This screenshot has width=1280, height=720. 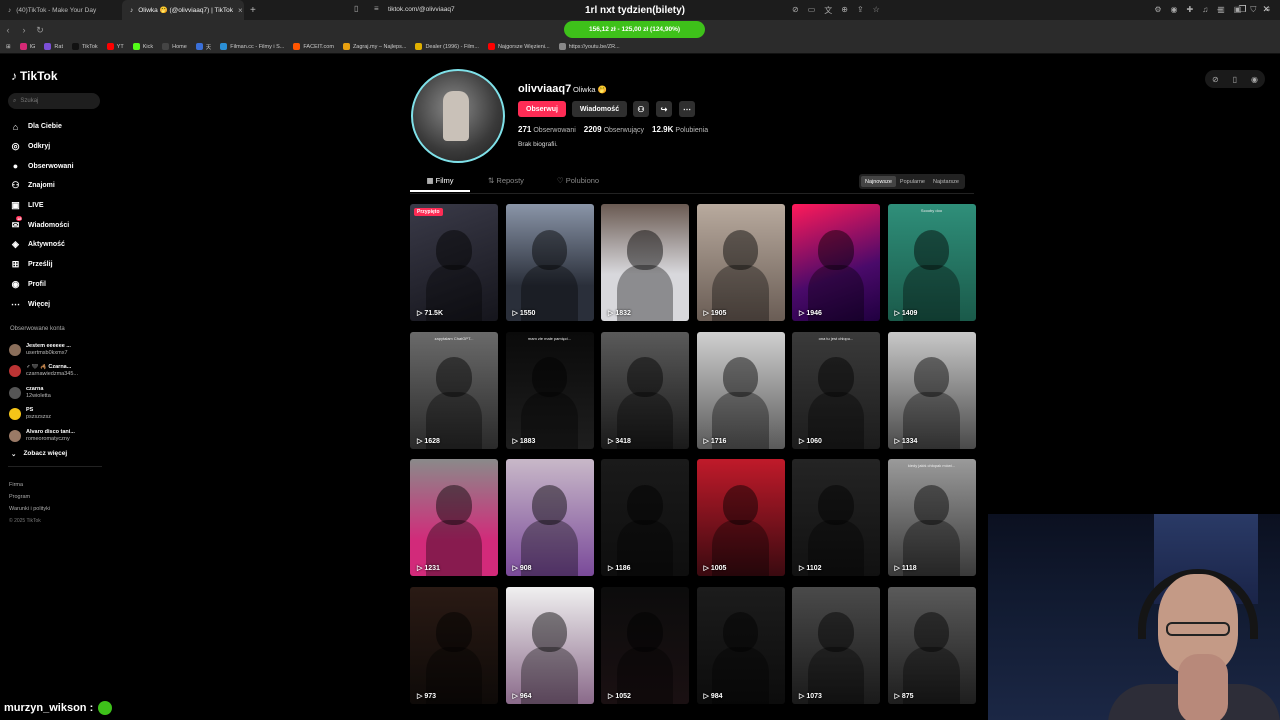 What do you see at coordinates (549, 645) in the screenshot?
I see `video-card: ▷ 964` at bounding box center [549, 645].